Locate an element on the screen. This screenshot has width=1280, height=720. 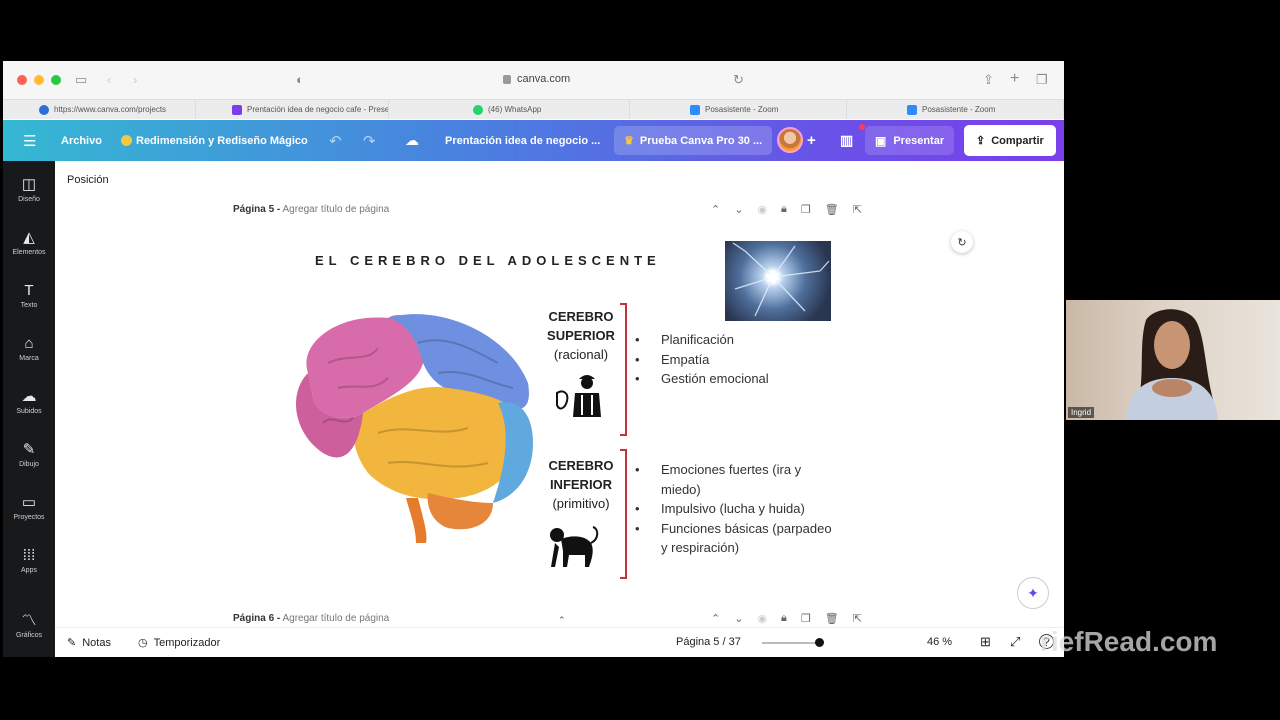
rail-item-marca: ⌂ Marca is located at coordinates (29, 348).